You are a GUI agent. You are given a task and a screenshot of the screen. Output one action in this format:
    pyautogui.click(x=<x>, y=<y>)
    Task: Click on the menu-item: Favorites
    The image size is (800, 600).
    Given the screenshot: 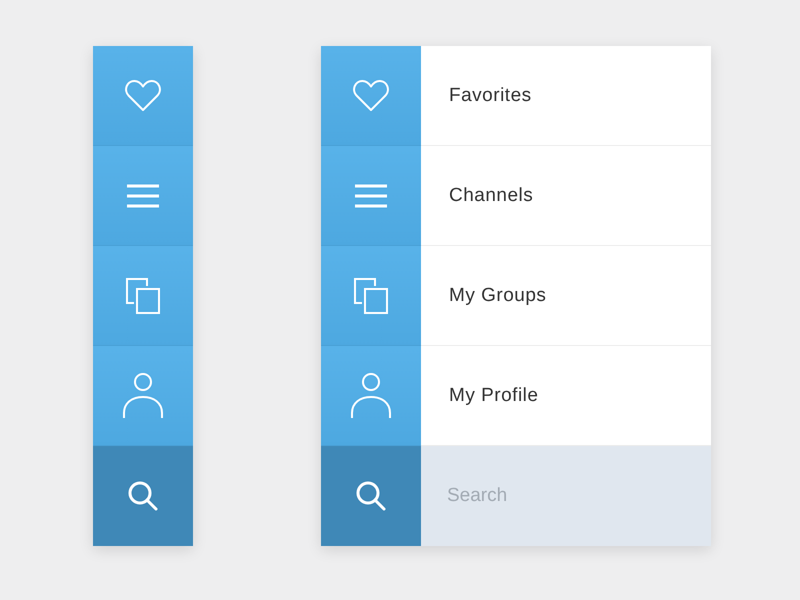 What is the action you would take?
    pyautogui.click(x=516, y=96)
    